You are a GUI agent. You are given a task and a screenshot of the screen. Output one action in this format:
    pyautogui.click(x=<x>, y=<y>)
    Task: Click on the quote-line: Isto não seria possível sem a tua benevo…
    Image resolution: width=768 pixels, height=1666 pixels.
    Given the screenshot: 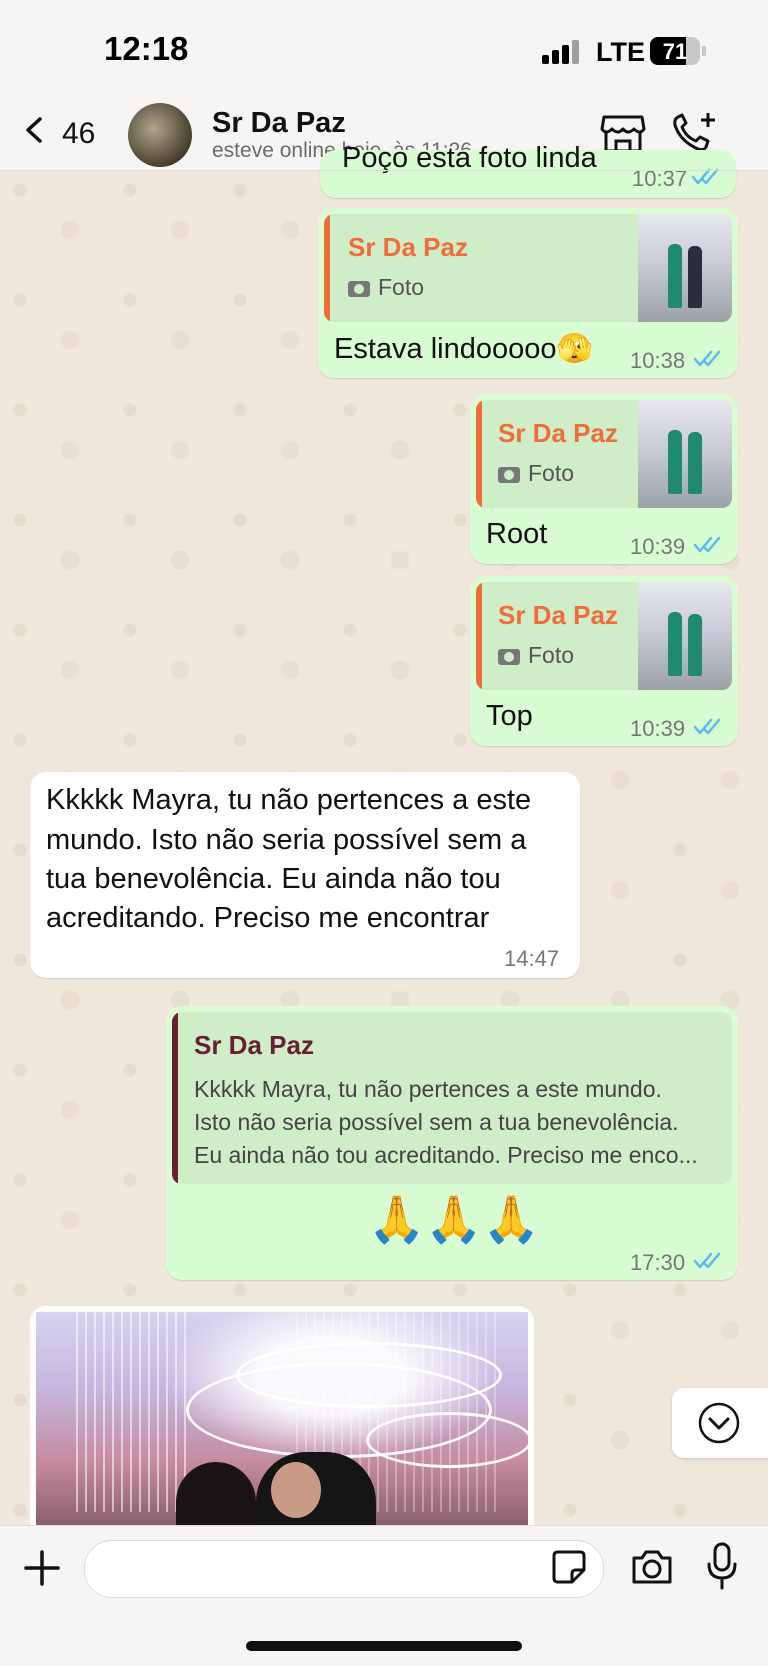 What is the action you would take?
    pyautogui.click(x=436, y=1122)
    